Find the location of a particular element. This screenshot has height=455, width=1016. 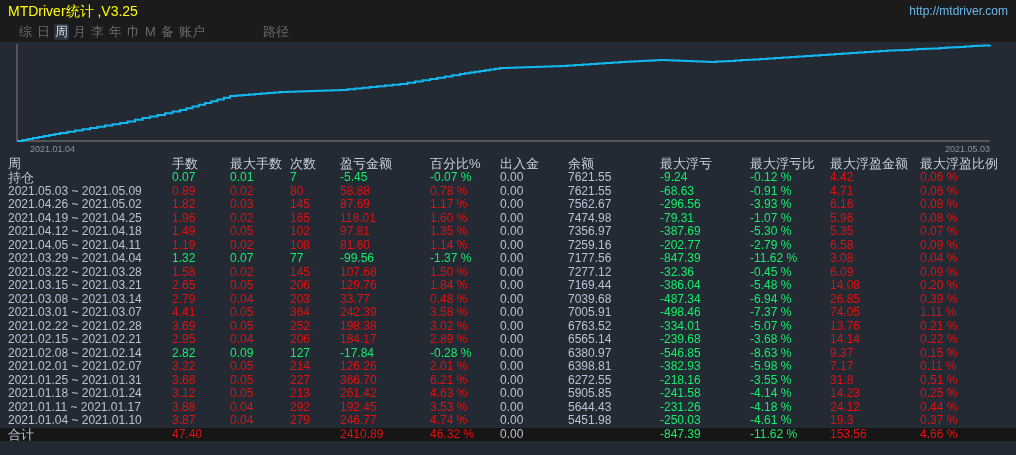

table-cell-text: 0.04 % is located at coordinates (939, 259).